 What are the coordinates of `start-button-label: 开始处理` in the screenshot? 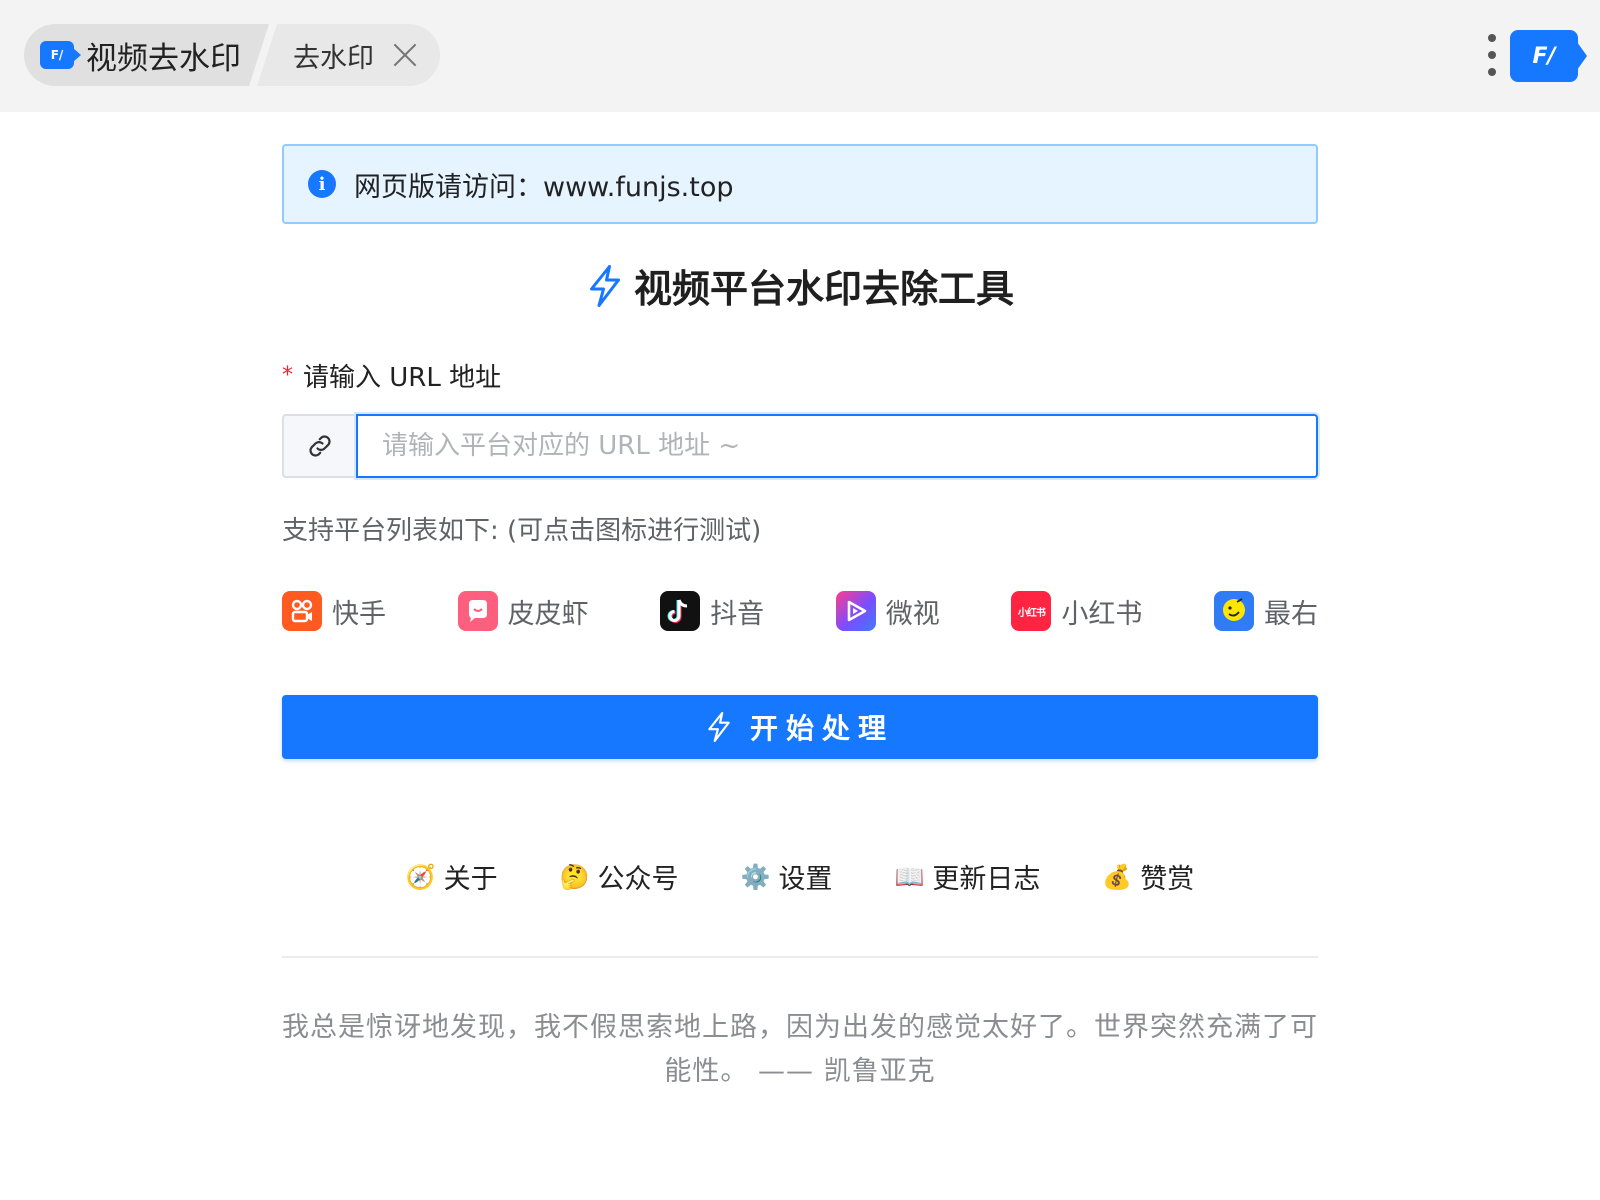 It's located at (822, 727).